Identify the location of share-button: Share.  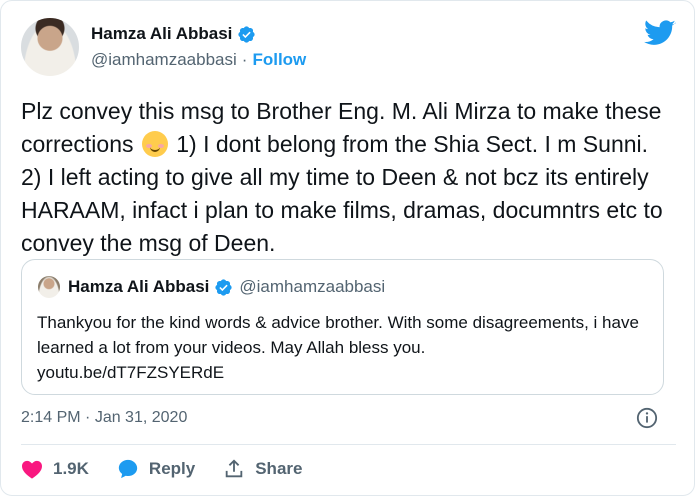
(262, 469).